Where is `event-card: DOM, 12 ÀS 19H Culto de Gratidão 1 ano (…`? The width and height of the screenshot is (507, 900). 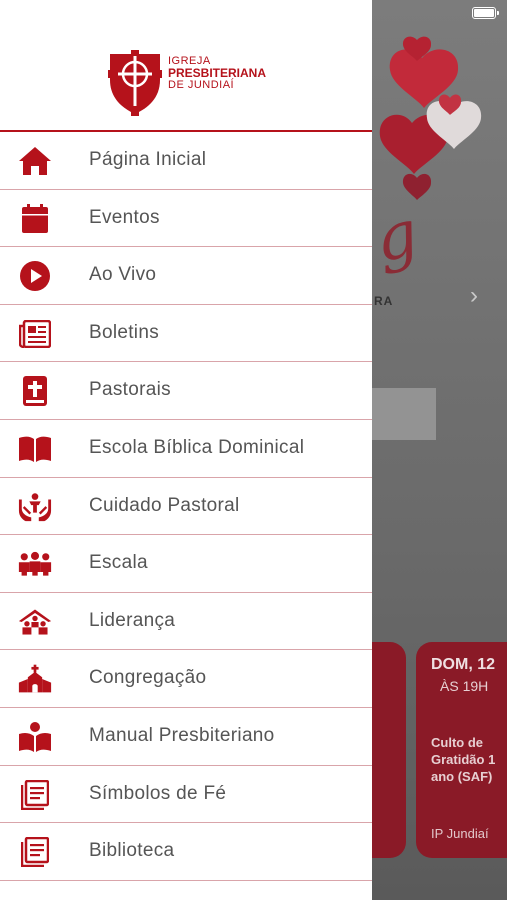
event-card: DOM, 12 ÀS 19H Culto de Gratidão 1 ano (… is located at coordinates (461, 750).